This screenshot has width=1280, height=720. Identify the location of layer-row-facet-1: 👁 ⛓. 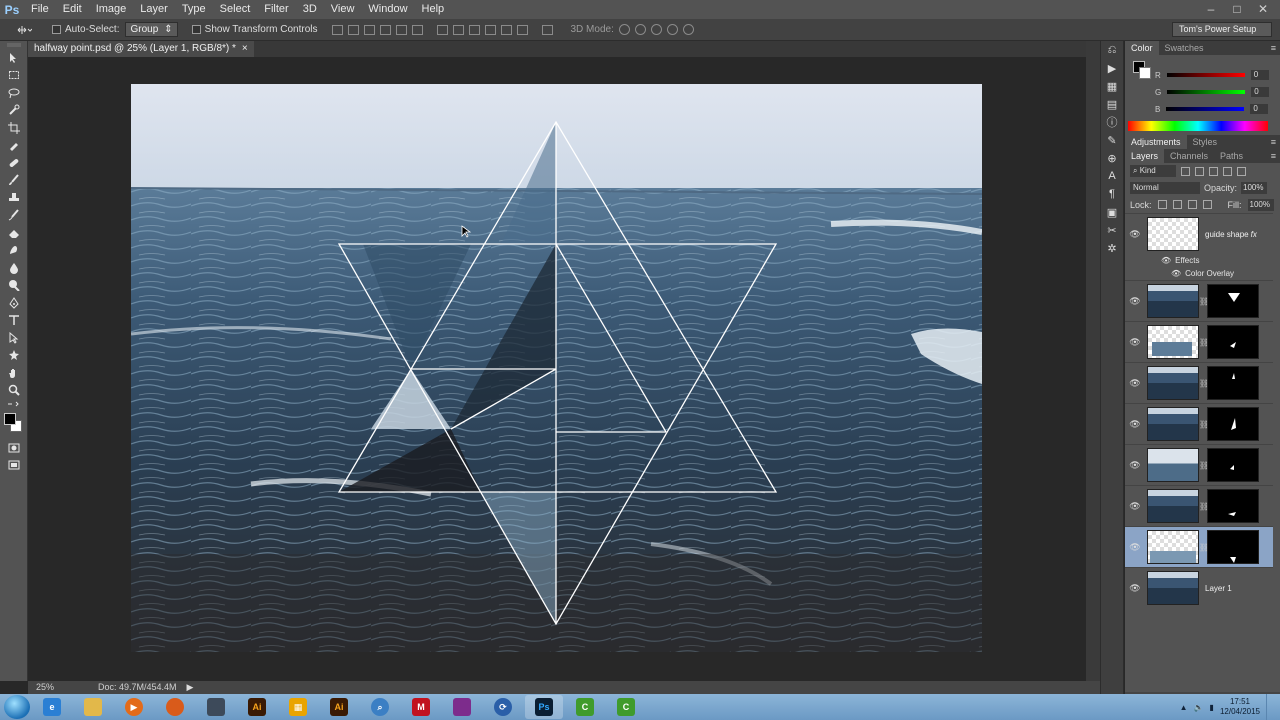
(1199, 300).